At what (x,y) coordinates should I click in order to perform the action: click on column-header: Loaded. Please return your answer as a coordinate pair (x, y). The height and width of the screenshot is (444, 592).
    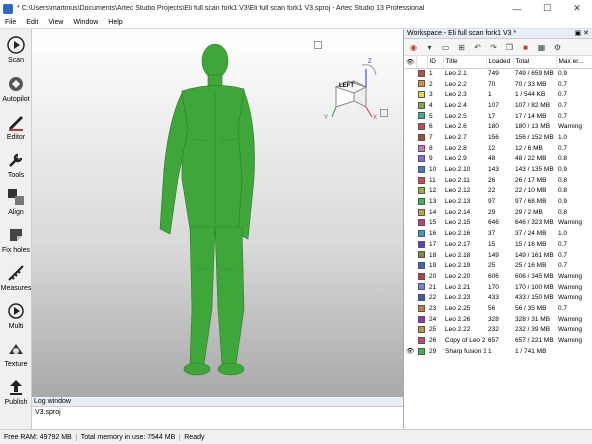
    Looking at the image, I should click on (500, 62).